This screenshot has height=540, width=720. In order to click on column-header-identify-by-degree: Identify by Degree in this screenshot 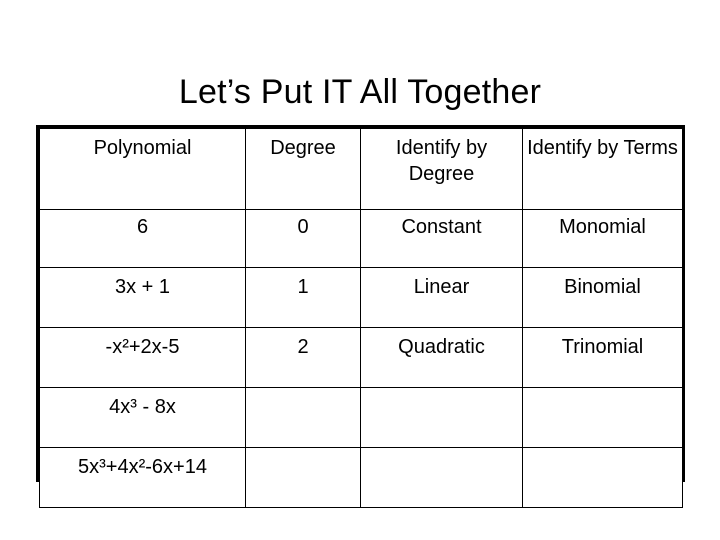, I will do `click(441, 169)`.